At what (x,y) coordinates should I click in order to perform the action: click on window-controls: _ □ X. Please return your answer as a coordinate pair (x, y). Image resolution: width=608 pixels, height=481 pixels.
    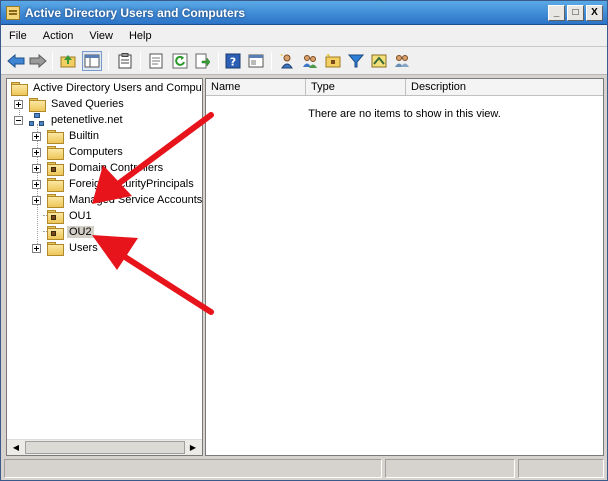
    Looking at the image, I should click on (575, 13).